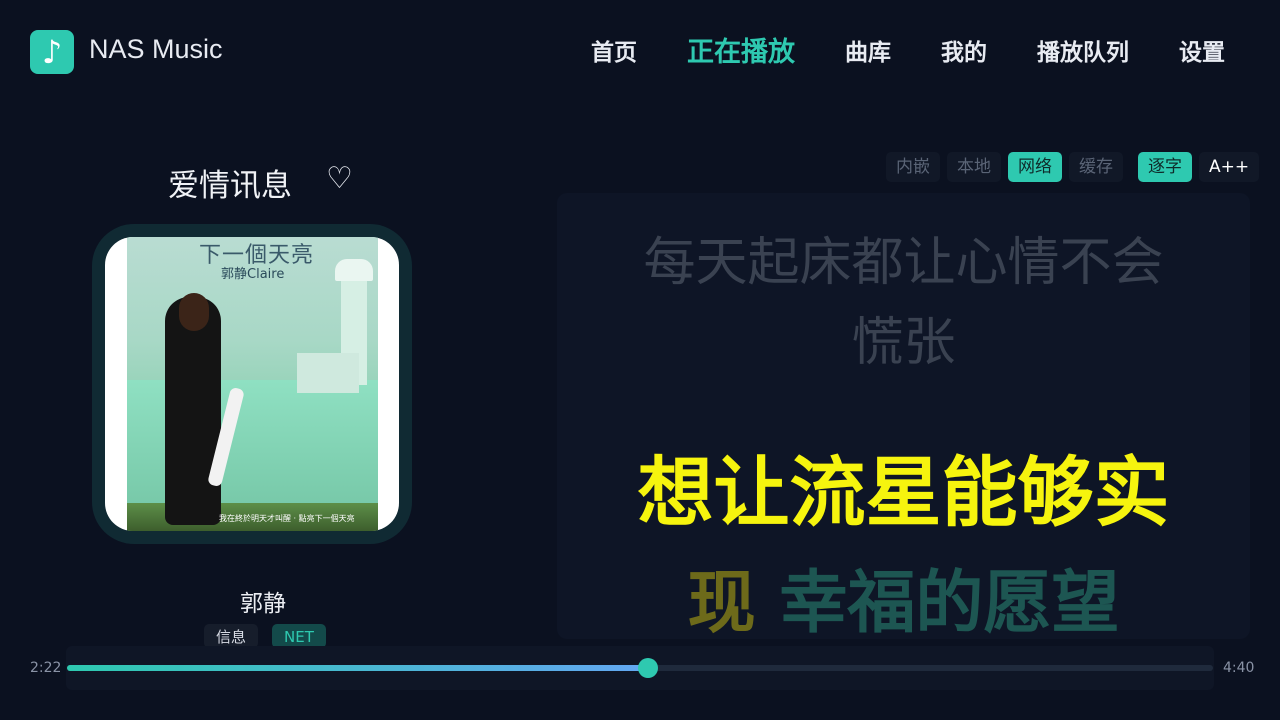 Image resolution: width=1280 pixels, height=720 pixels. I want to click on album-art: 下一個天亮 郭静Claire 我在終於明天才叫醒 · 點亮下一個天亮, so click(252, 384).